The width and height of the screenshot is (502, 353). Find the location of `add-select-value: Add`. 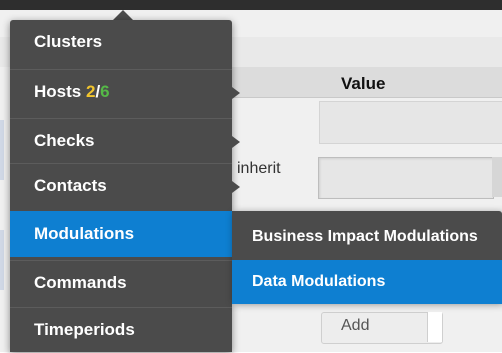

add-select-value: Add is located at coordinates (355, 325).